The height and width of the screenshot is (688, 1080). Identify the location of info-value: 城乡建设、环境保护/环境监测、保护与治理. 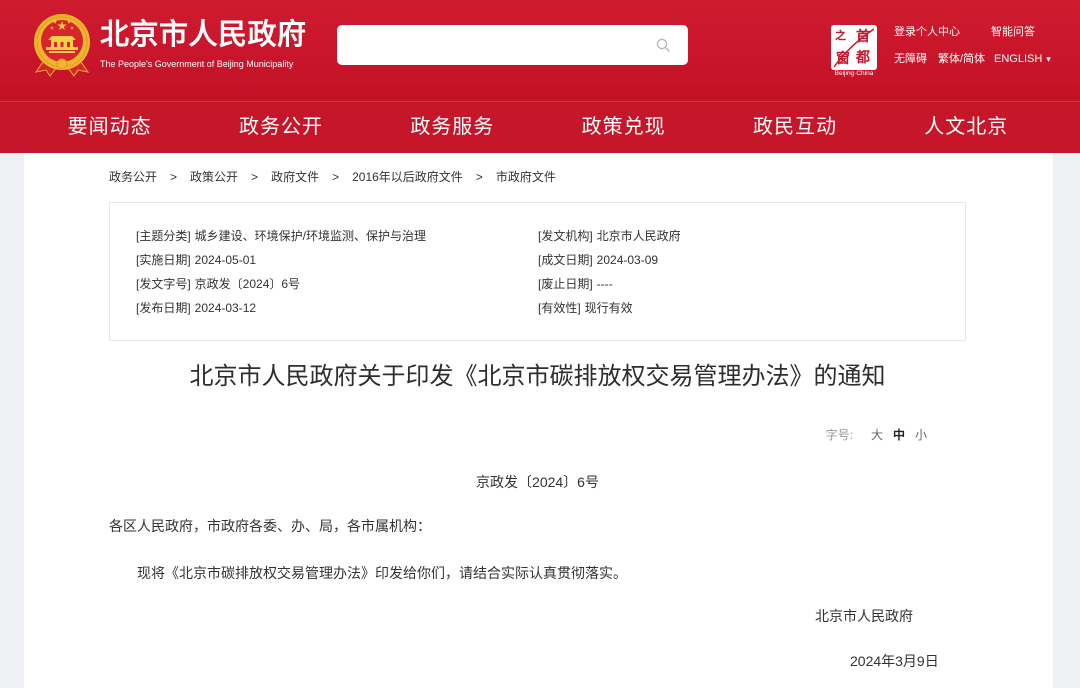
(310, 236).